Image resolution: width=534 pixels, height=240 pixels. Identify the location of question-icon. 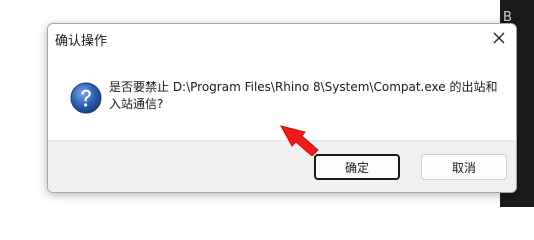
(86, 98).